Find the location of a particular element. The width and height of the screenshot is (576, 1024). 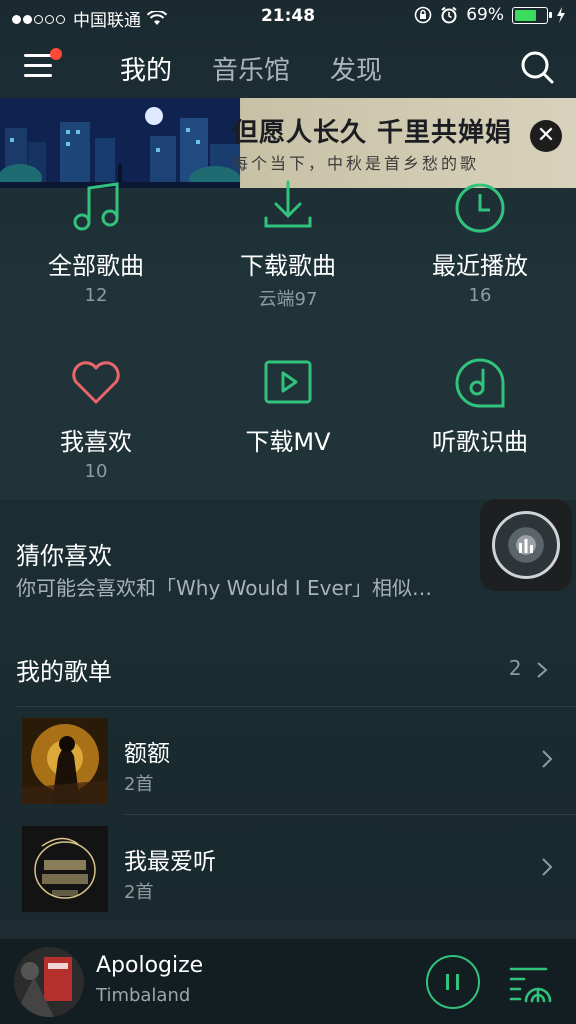

alarm-icon is located at coordinates (449, 15).